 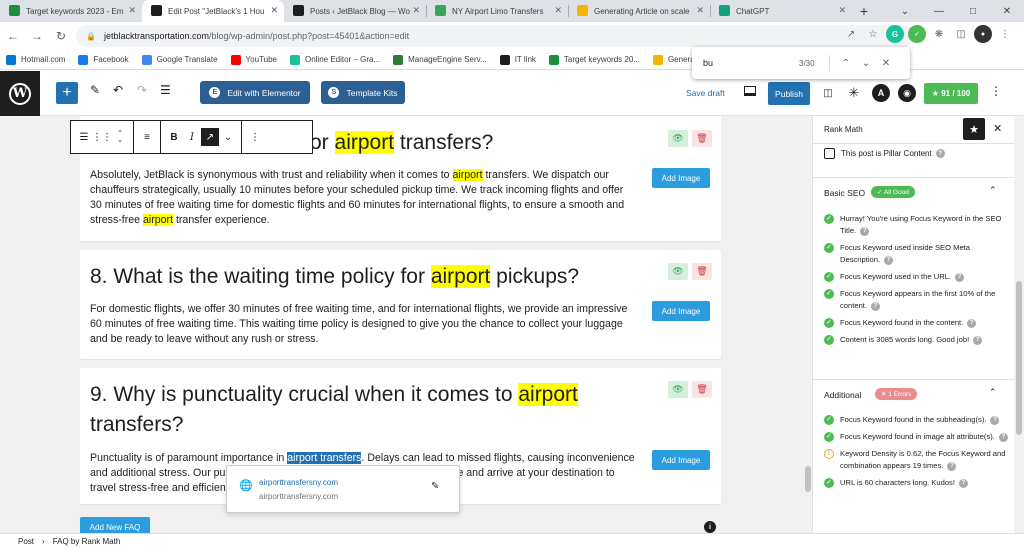 I want to click on bookmark-item: Hotmail.com, so click(x=36, y=59).